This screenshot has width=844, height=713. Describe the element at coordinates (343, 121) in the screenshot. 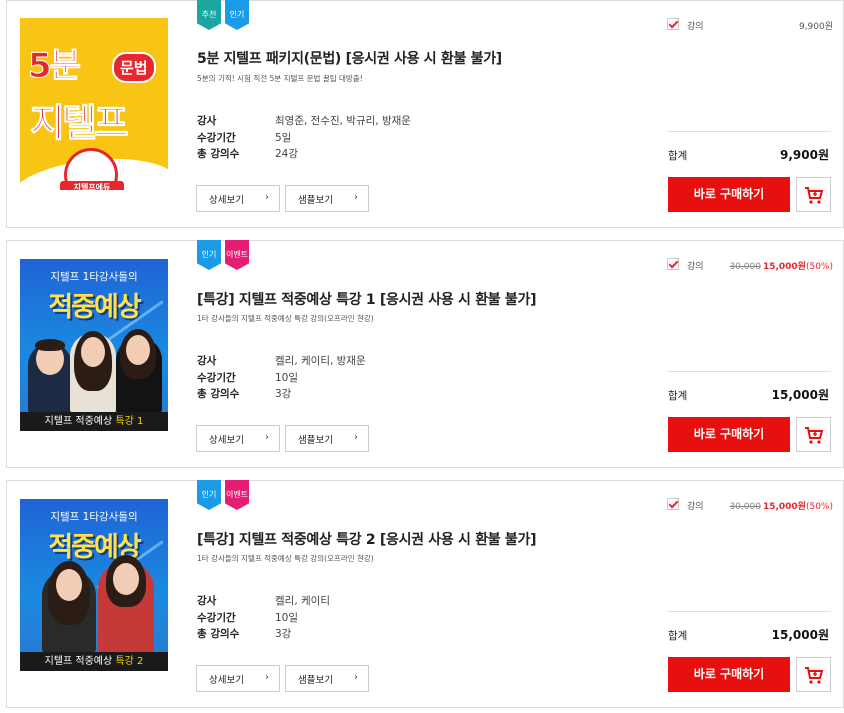

I see `info-value: 최영준, 전수진, 박규리, 방재운` at that location.